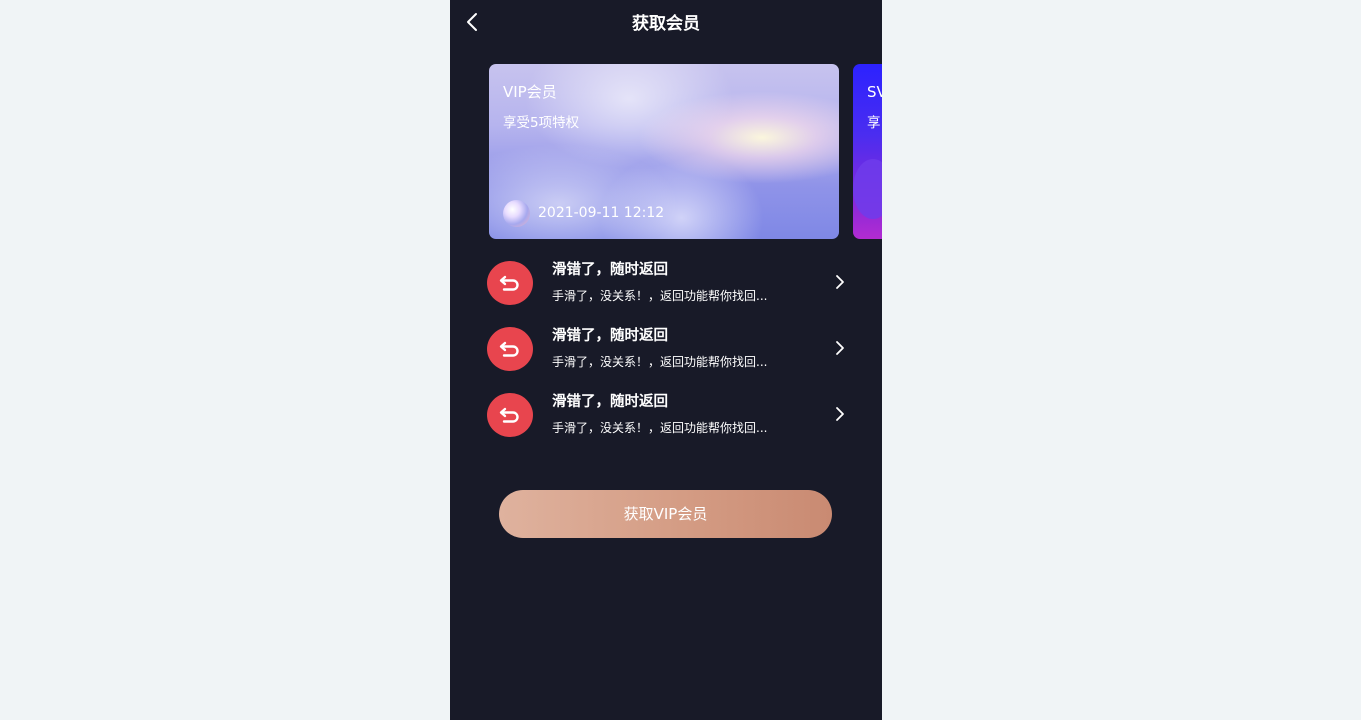 This screenshot has height=720, width=1361. I want to click on avatar, so click(516, 213).